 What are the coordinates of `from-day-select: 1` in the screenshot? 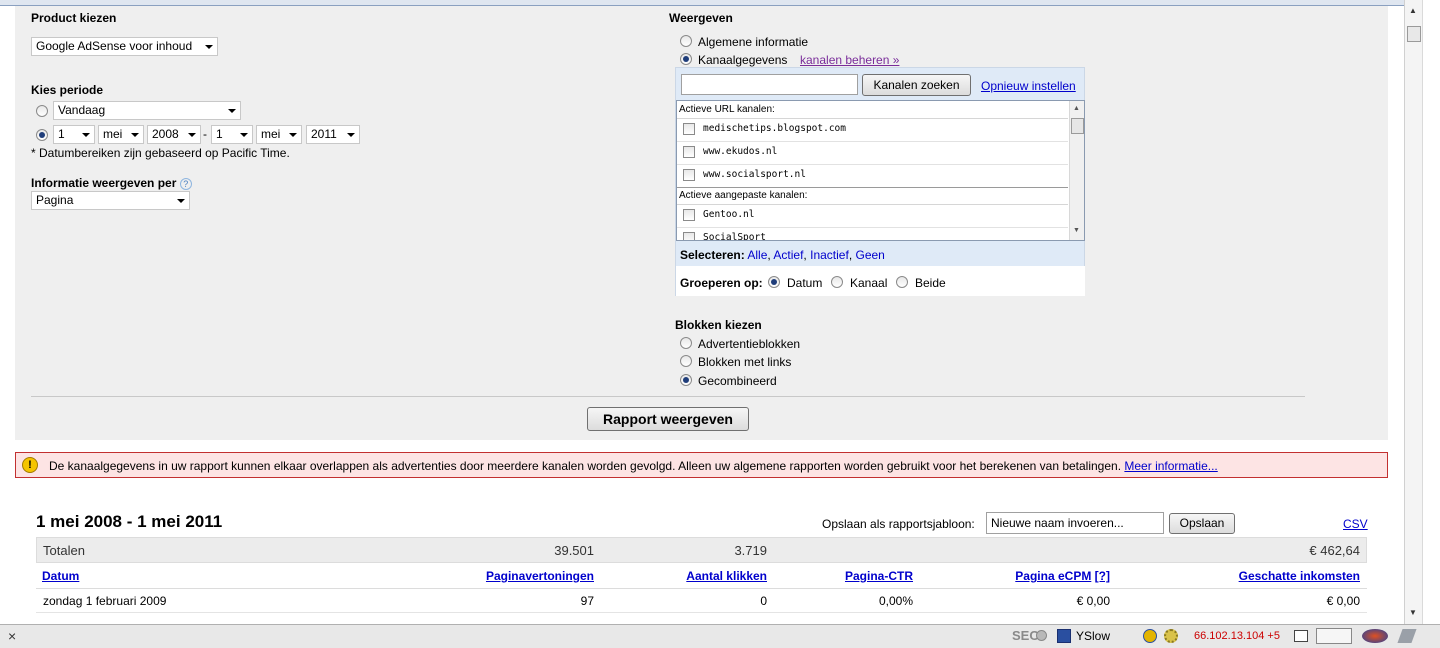 It's located at (74, 134).